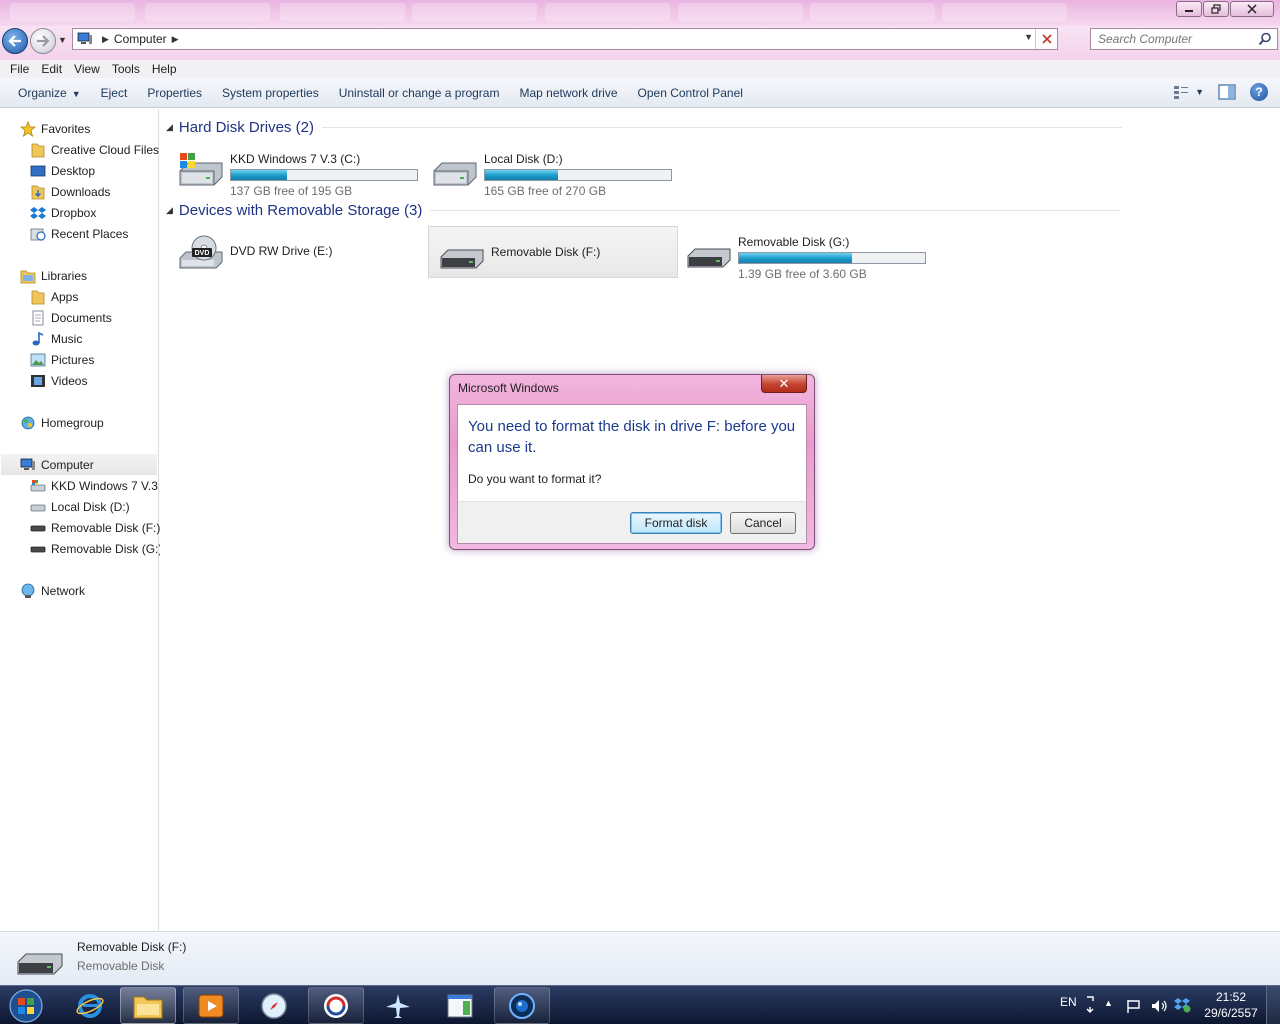 This screenshot has height=1024, width=1280. What do you see at coordinates (71, 317) in the screenshot?
I see `nav-item-documents: Documents` at bounding box center [71, 317].